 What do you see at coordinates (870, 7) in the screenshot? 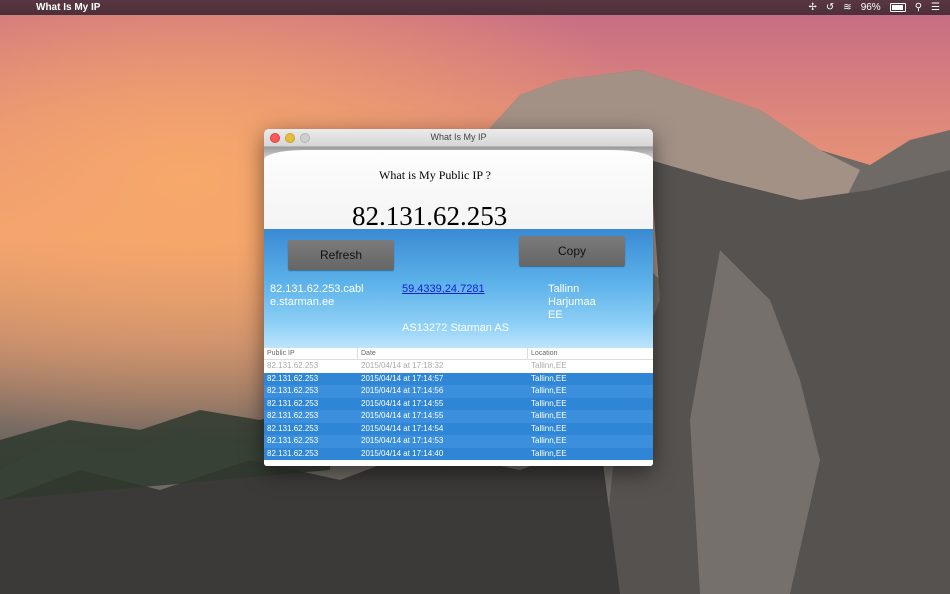
I see `battery-percent: 96%` at bounding box center [870, 7].